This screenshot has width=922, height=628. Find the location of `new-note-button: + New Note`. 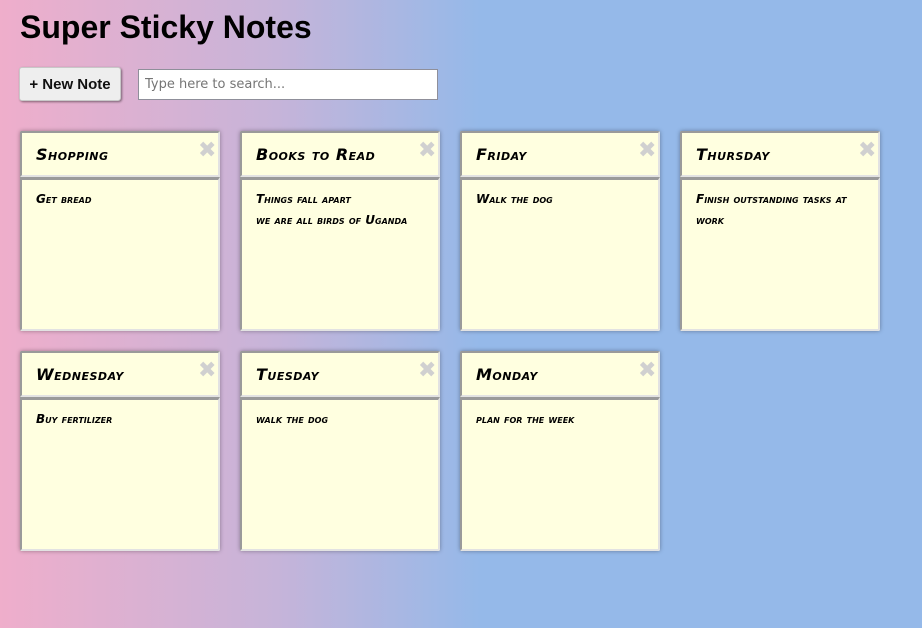

new-note-button: + New Note is located at coordinates (70, 84).